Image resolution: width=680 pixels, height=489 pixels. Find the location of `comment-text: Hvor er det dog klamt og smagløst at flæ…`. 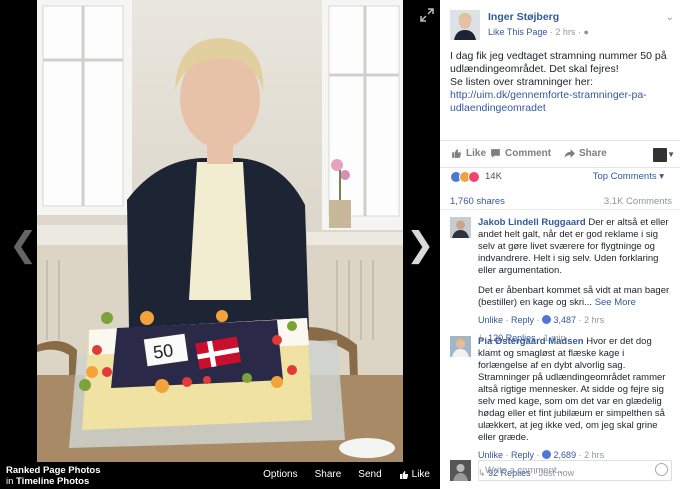

comment-text: Hvor er det dog klamt og smagløst at flæ… is located at coordinates (572, 389).